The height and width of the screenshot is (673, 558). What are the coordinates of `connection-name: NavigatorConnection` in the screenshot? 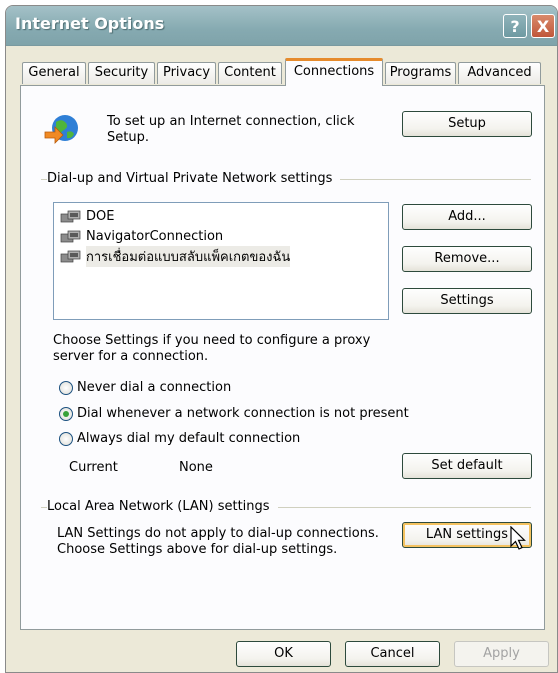 It's located at (155, 236).